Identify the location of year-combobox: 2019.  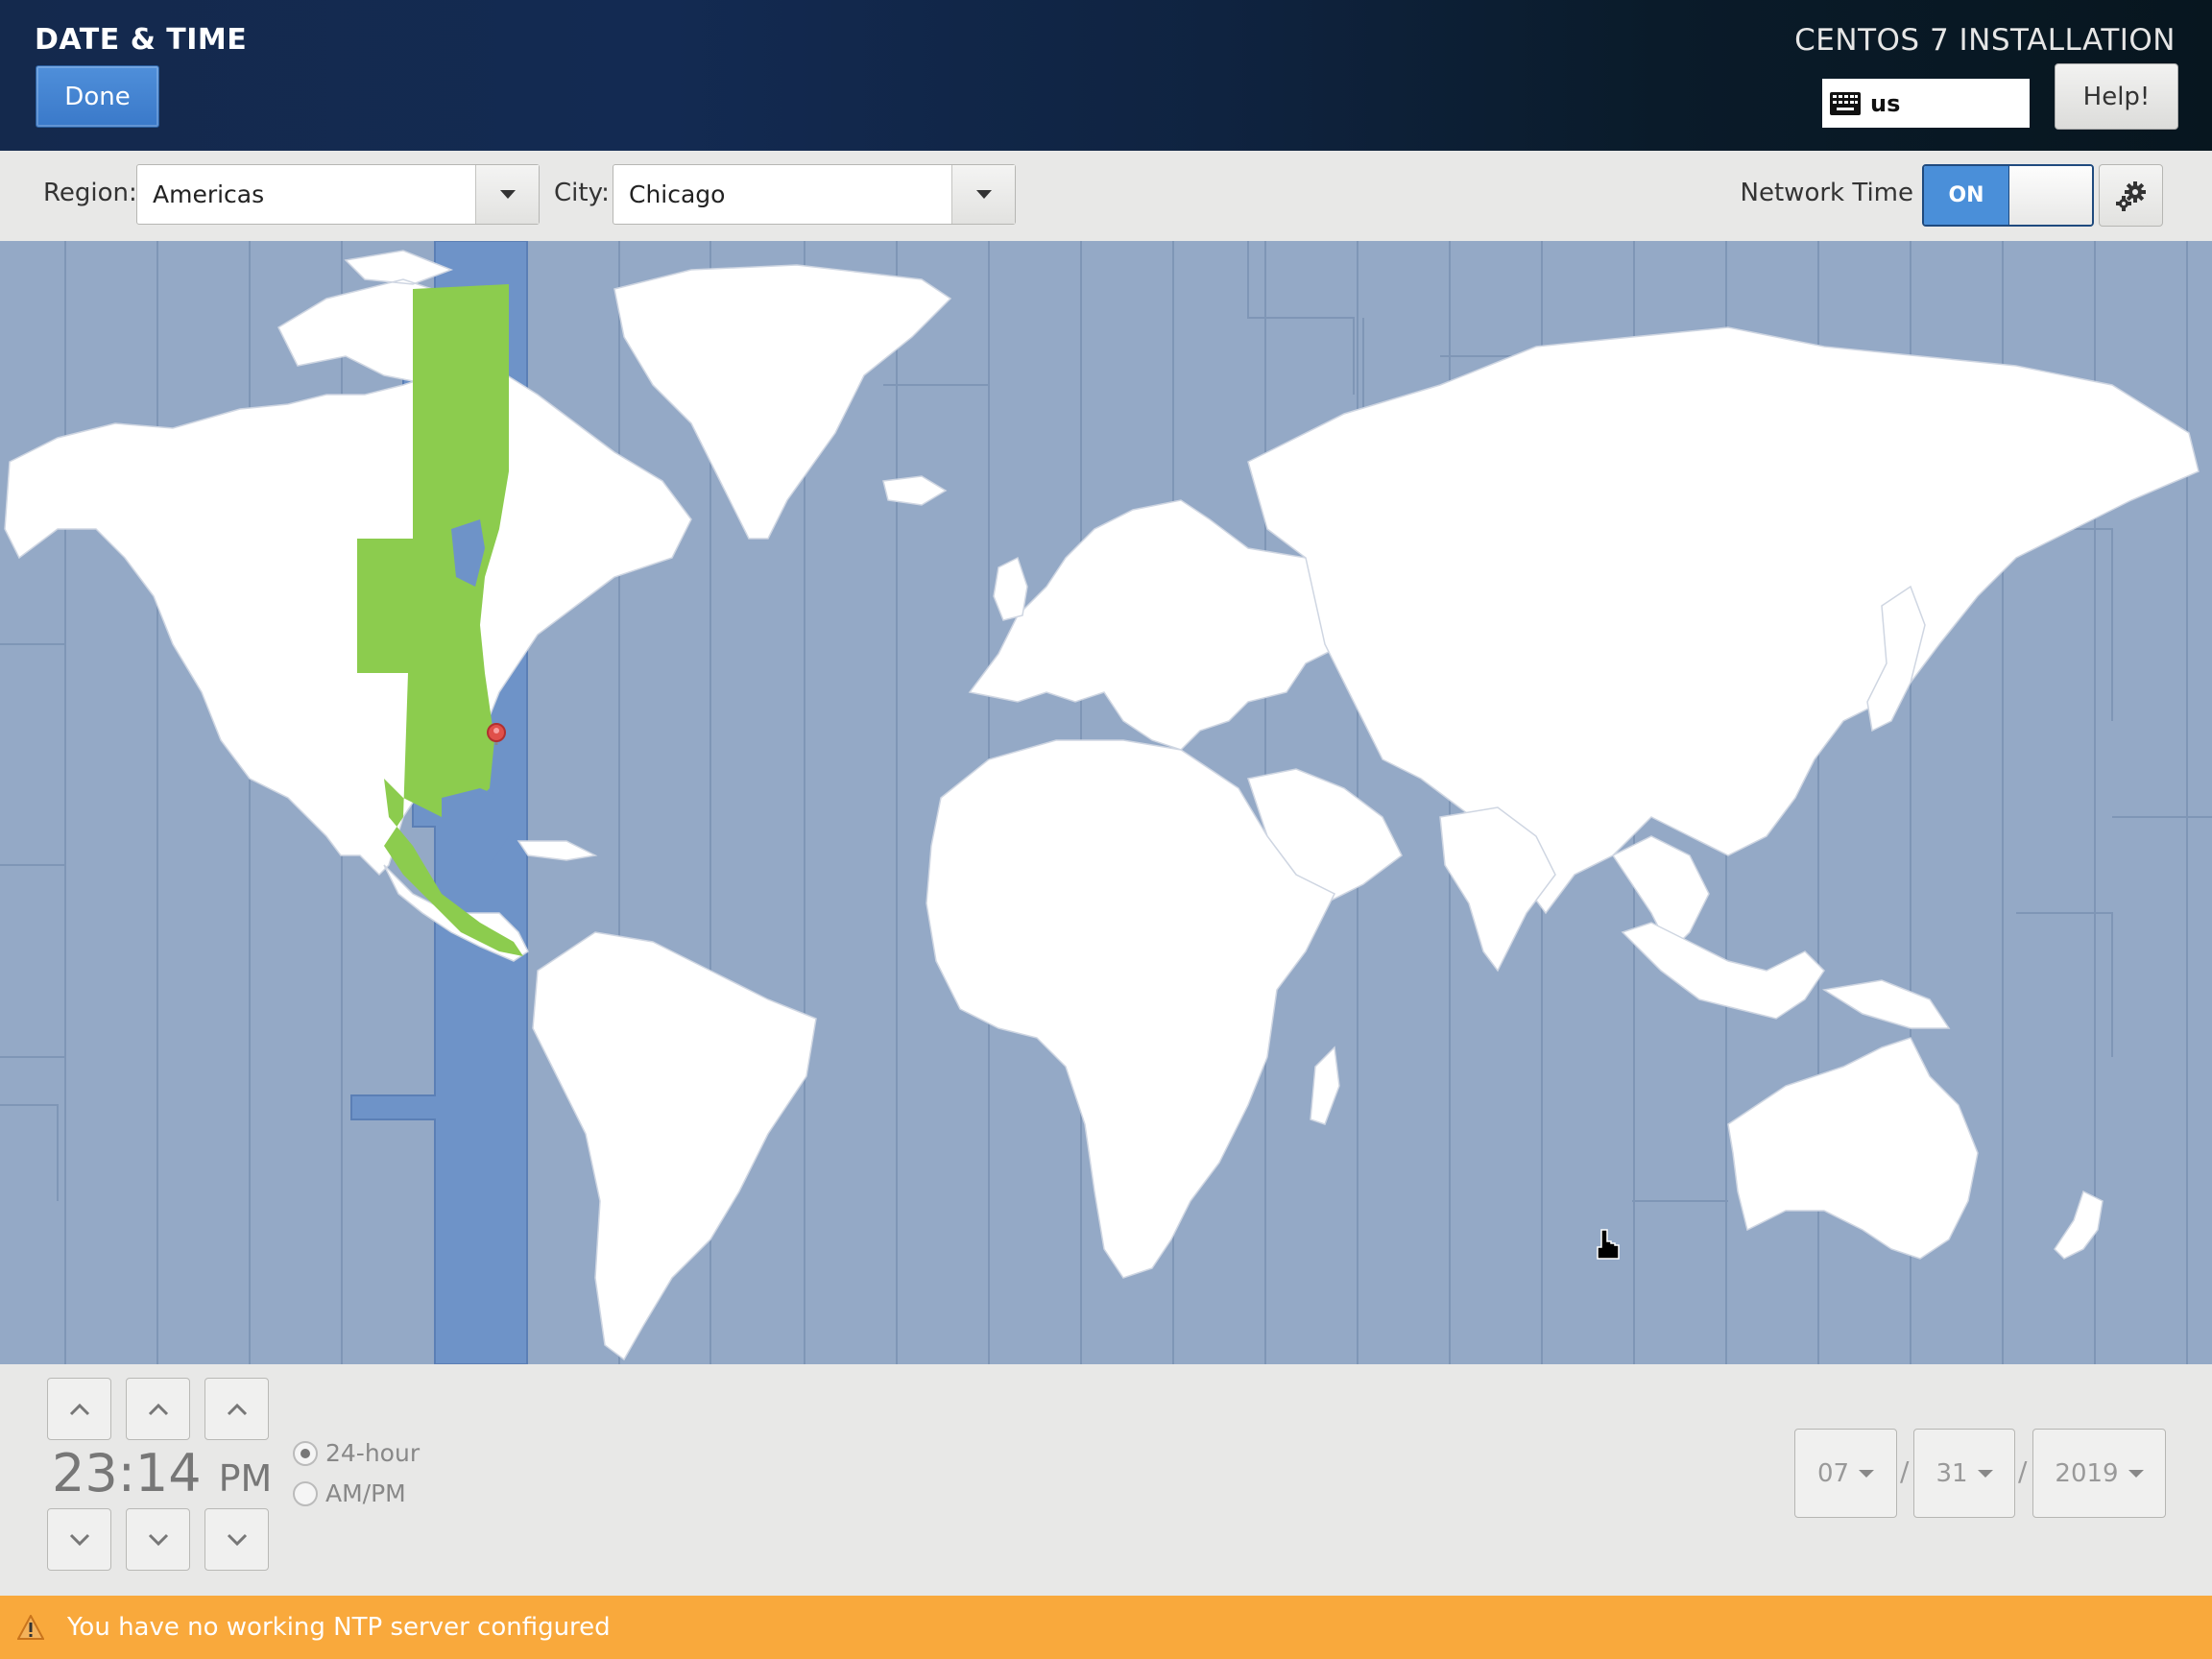
(2099, 1474).